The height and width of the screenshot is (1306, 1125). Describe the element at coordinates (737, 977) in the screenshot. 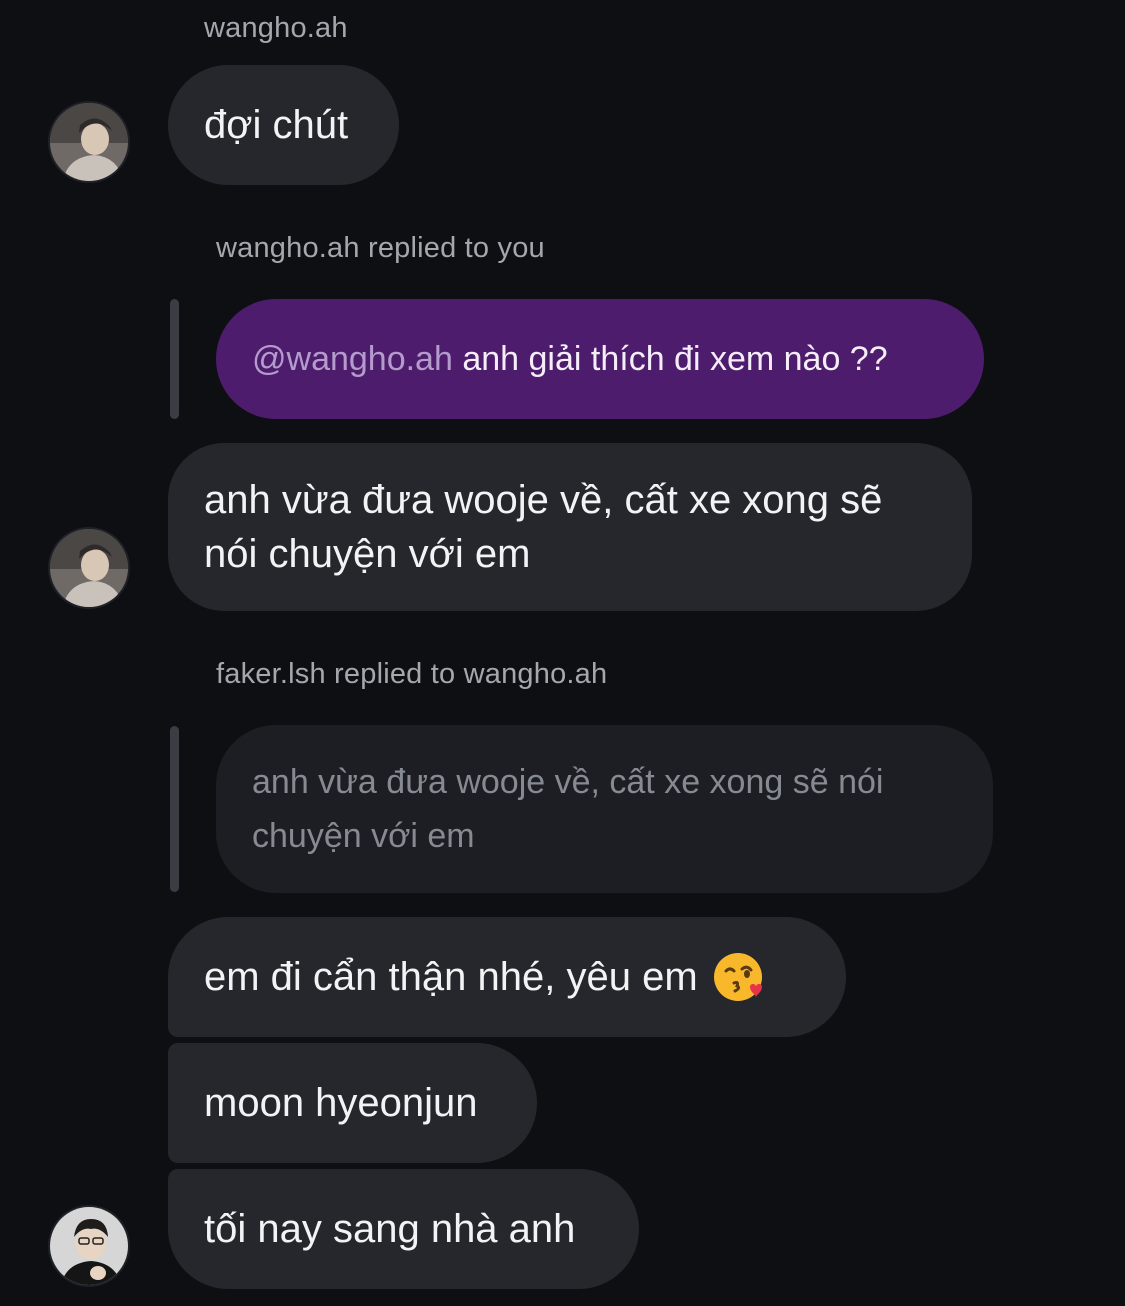

I see `kissing-face-with-heart-emoji` at that location.